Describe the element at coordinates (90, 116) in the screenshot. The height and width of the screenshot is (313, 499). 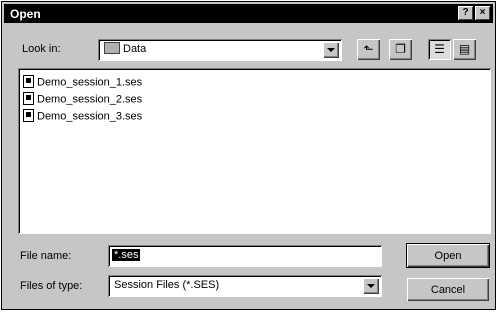
I see `file-name-text: Demo_session_3.ses` at that location.